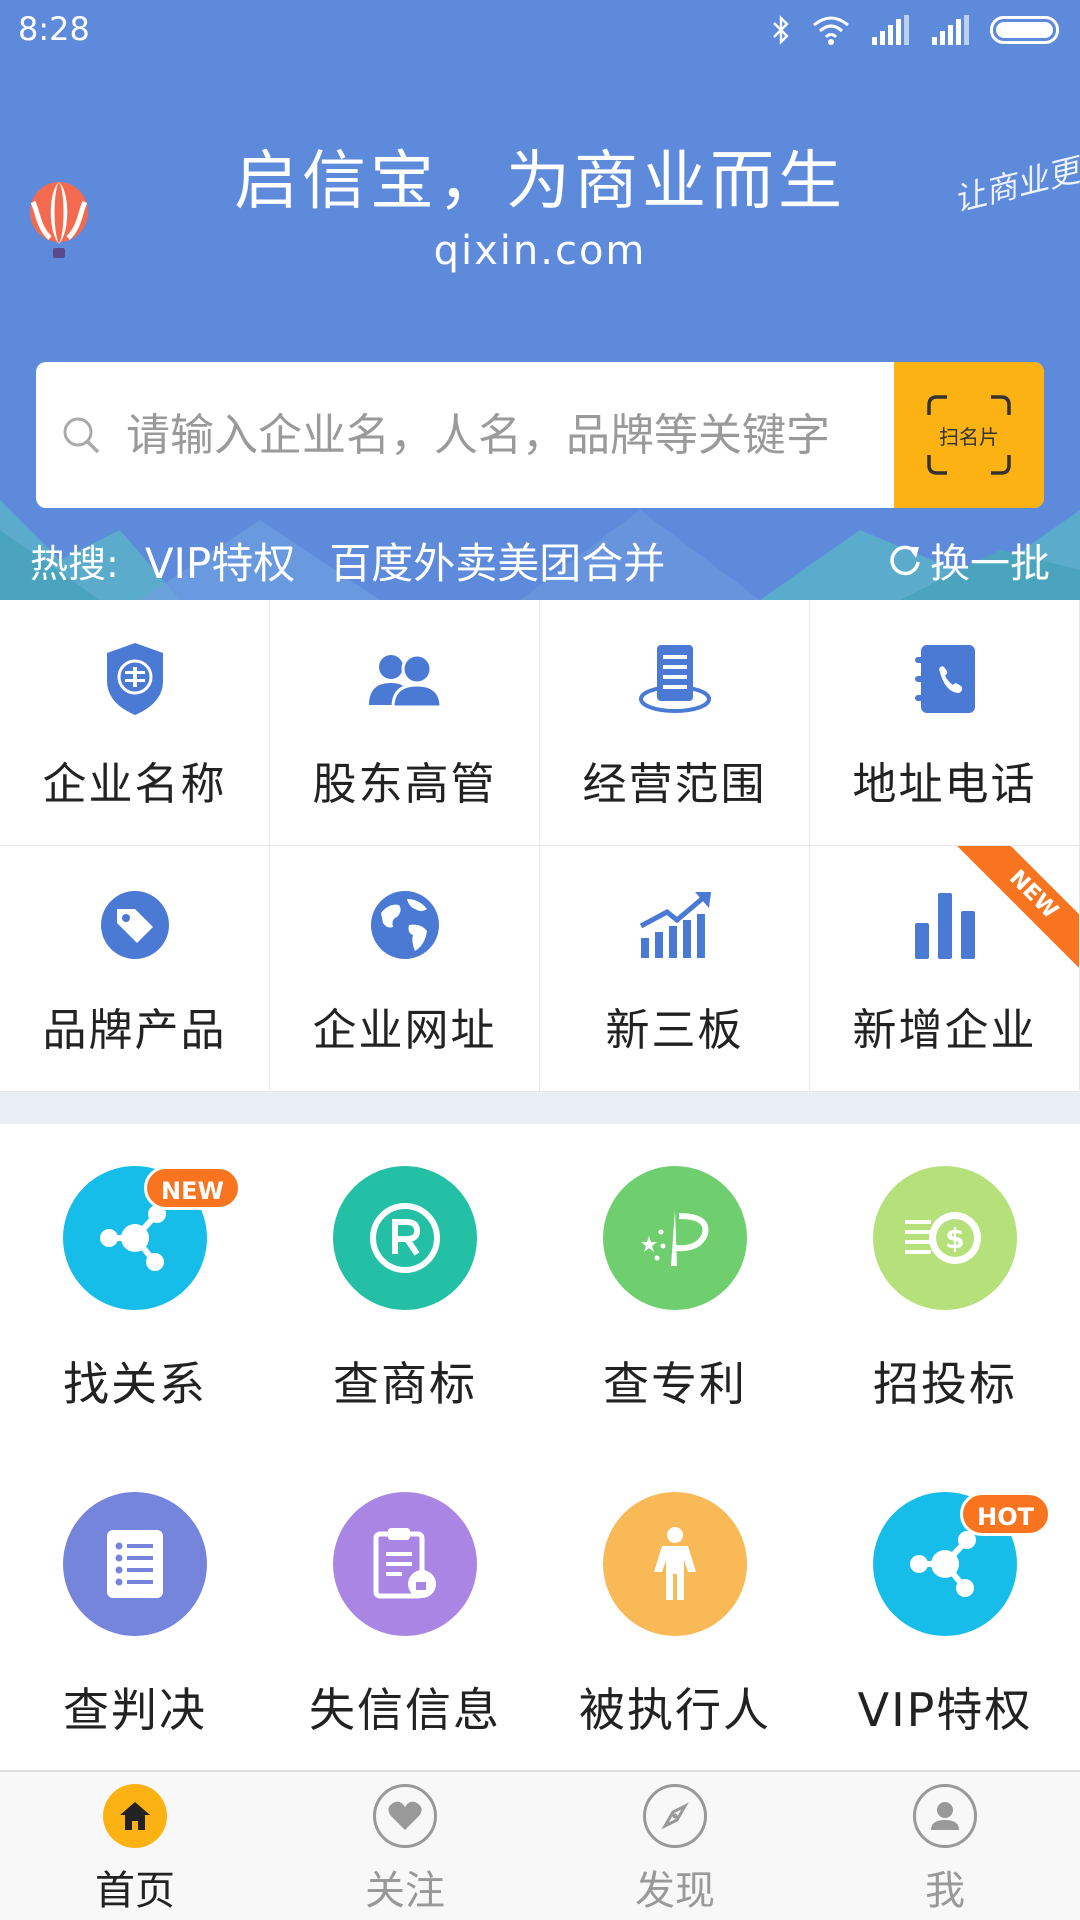 This screenshot has width=1080, height=1920. What do you see at coordinates (943, 1564) in the screenshot?
I see `vip-network-icon` at bounding box center [943, 1564].